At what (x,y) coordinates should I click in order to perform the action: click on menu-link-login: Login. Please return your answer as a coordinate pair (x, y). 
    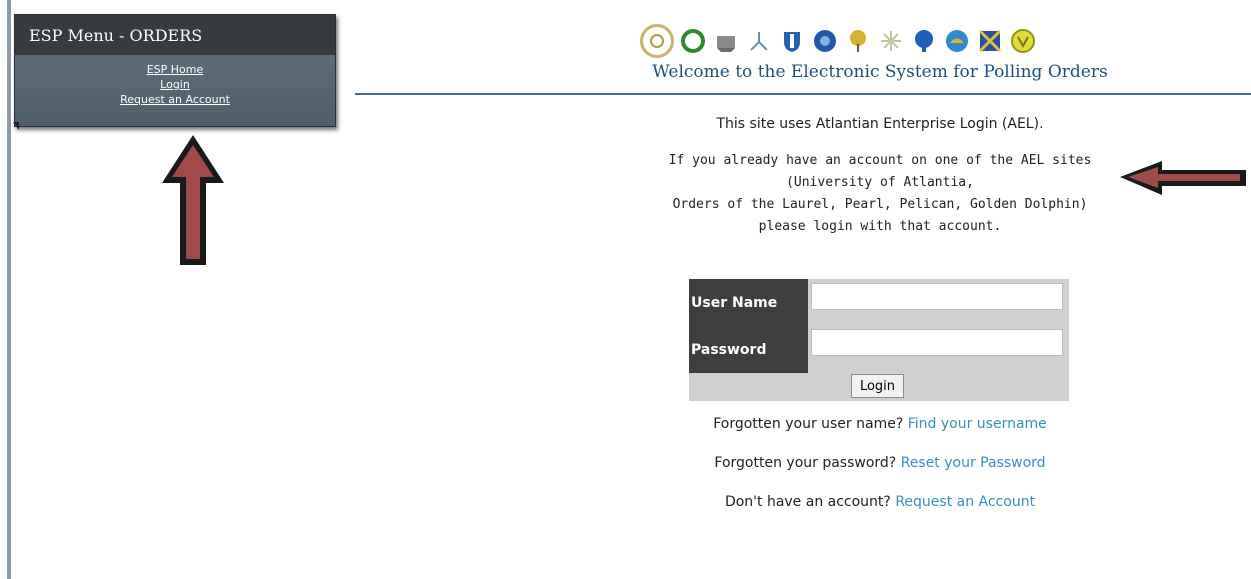
    Looking at the image, I should click on (175, 84).